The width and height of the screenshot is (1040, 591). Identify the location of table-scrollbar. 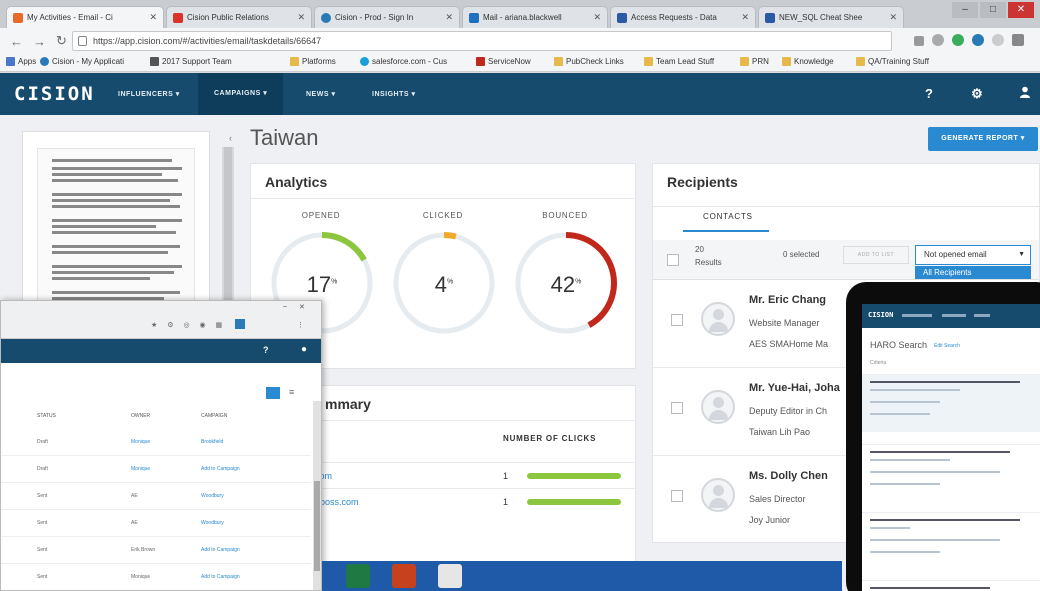
(317, 495).